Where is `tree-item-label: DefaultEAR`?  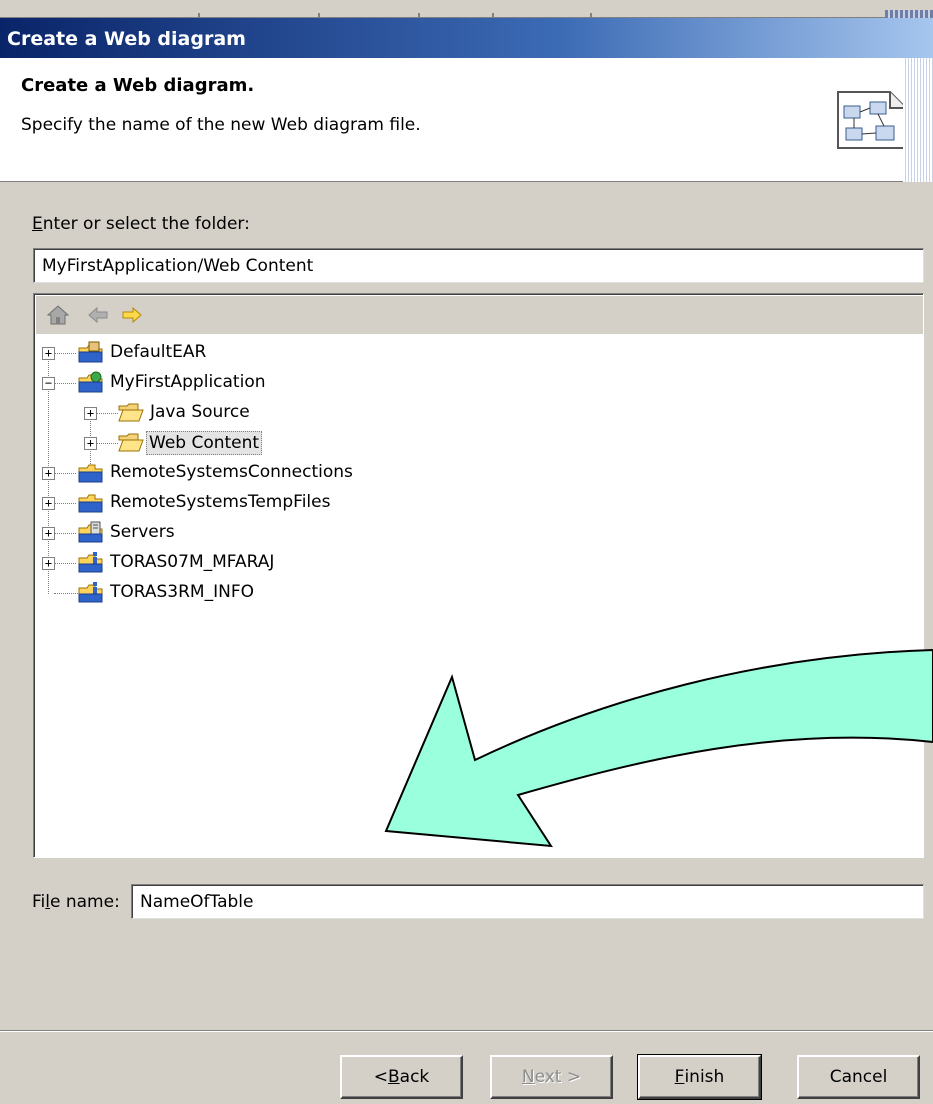 tree-item-label: DefaultEAR is located at coordinates (158, 352).